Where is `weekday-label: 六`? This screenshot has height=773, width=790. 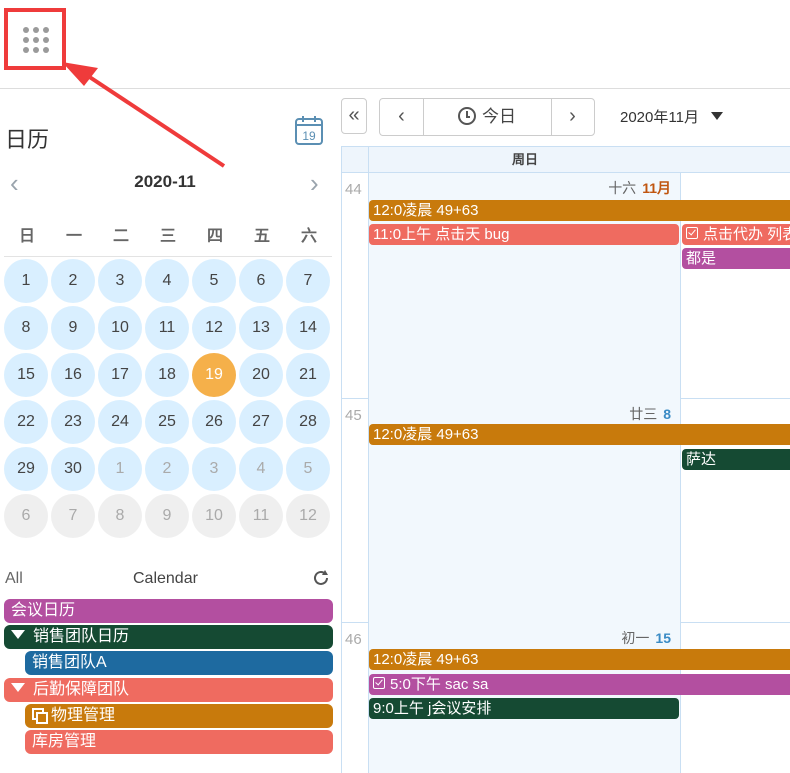 weekday-label: 六 is located at coordinates (308, 236).